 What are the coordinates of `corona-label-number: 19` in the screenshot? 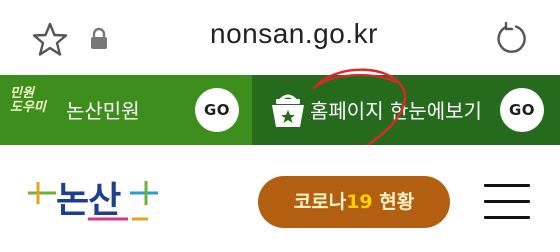 It's located at (359, 202).